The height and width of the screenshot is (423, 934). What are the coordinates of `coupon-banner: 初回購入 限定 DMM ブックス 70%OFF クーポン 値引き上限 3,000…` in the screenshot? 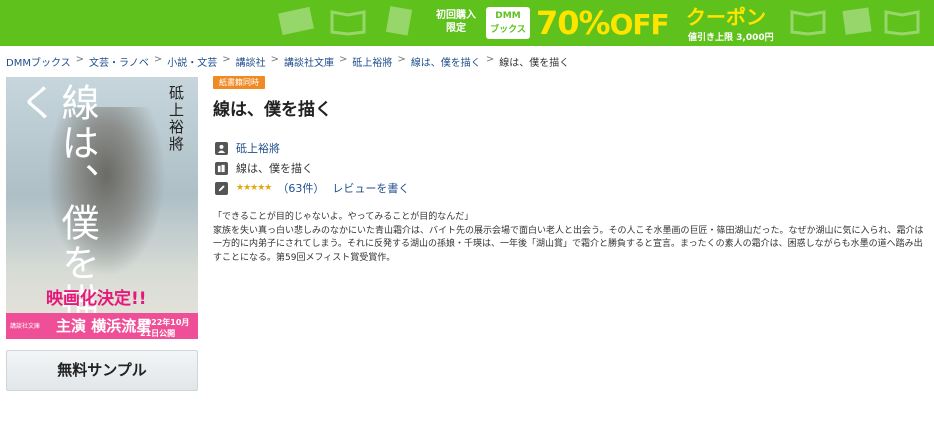 It's located at (467, 23).